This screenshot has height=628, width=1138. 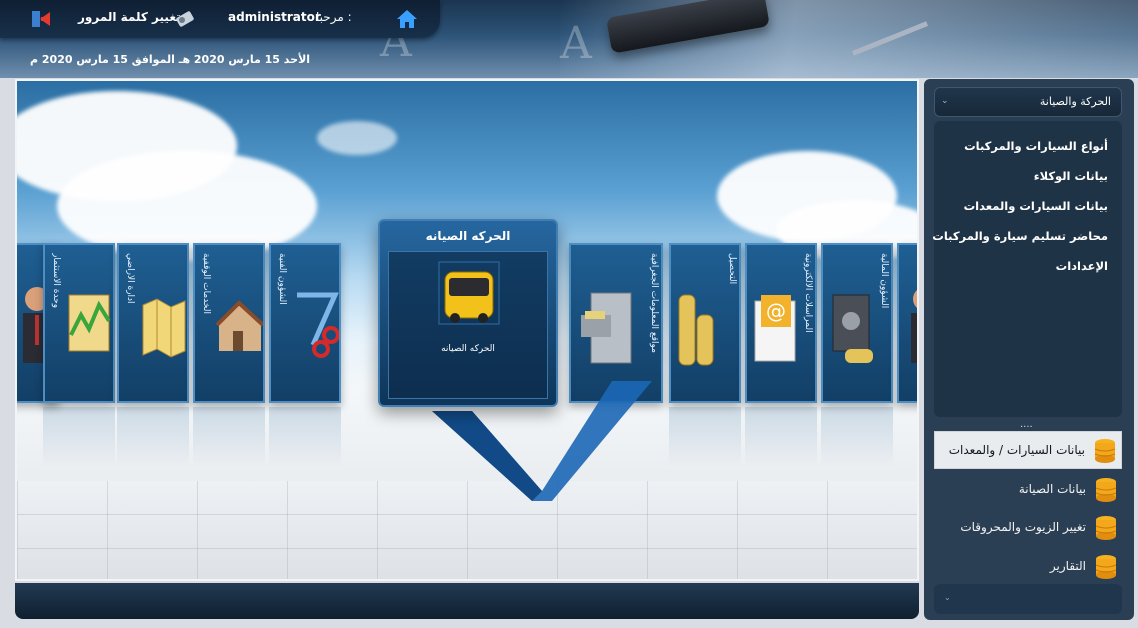 I want to click on module-card-label: ادارة الأراضي, so click(x=130, y=278).